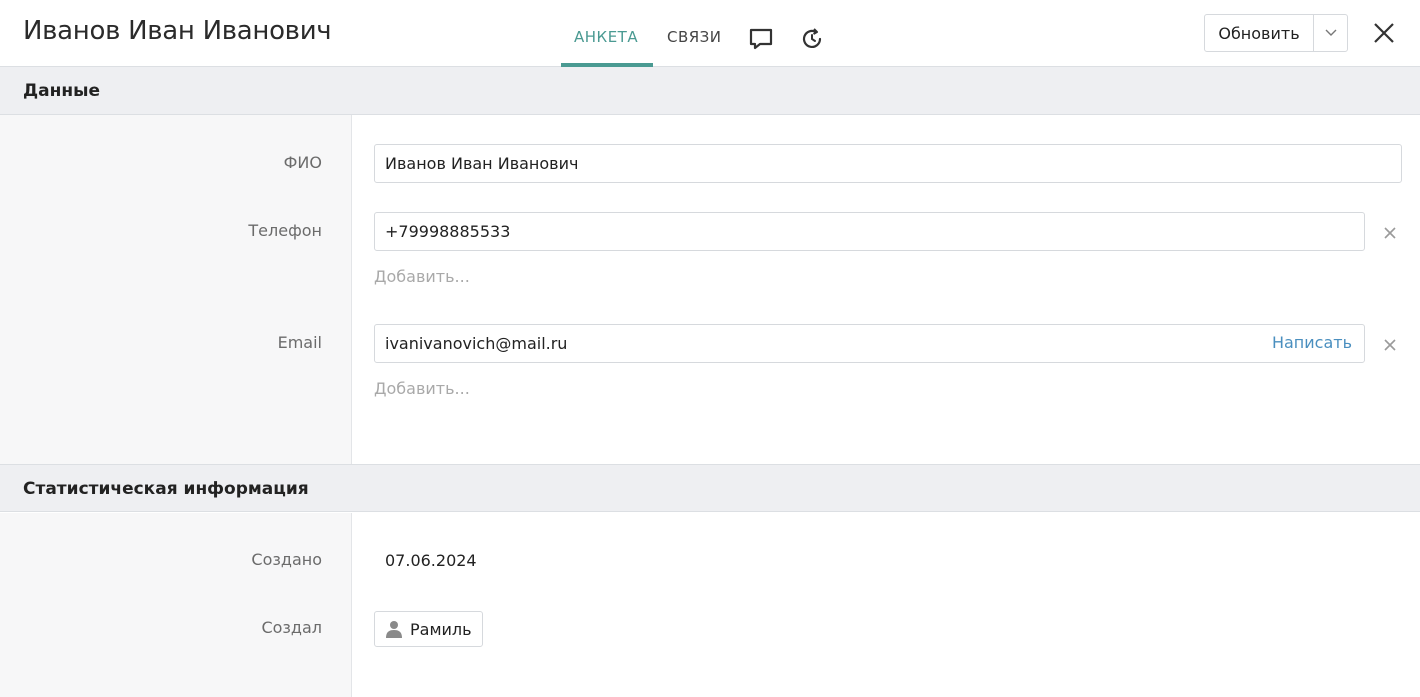 The height and width of the screenshot is (697, 1420). What do you see at coordinates (176, 605) in the screenshot?
I see `labels-column` at bounding box center [176, 605].